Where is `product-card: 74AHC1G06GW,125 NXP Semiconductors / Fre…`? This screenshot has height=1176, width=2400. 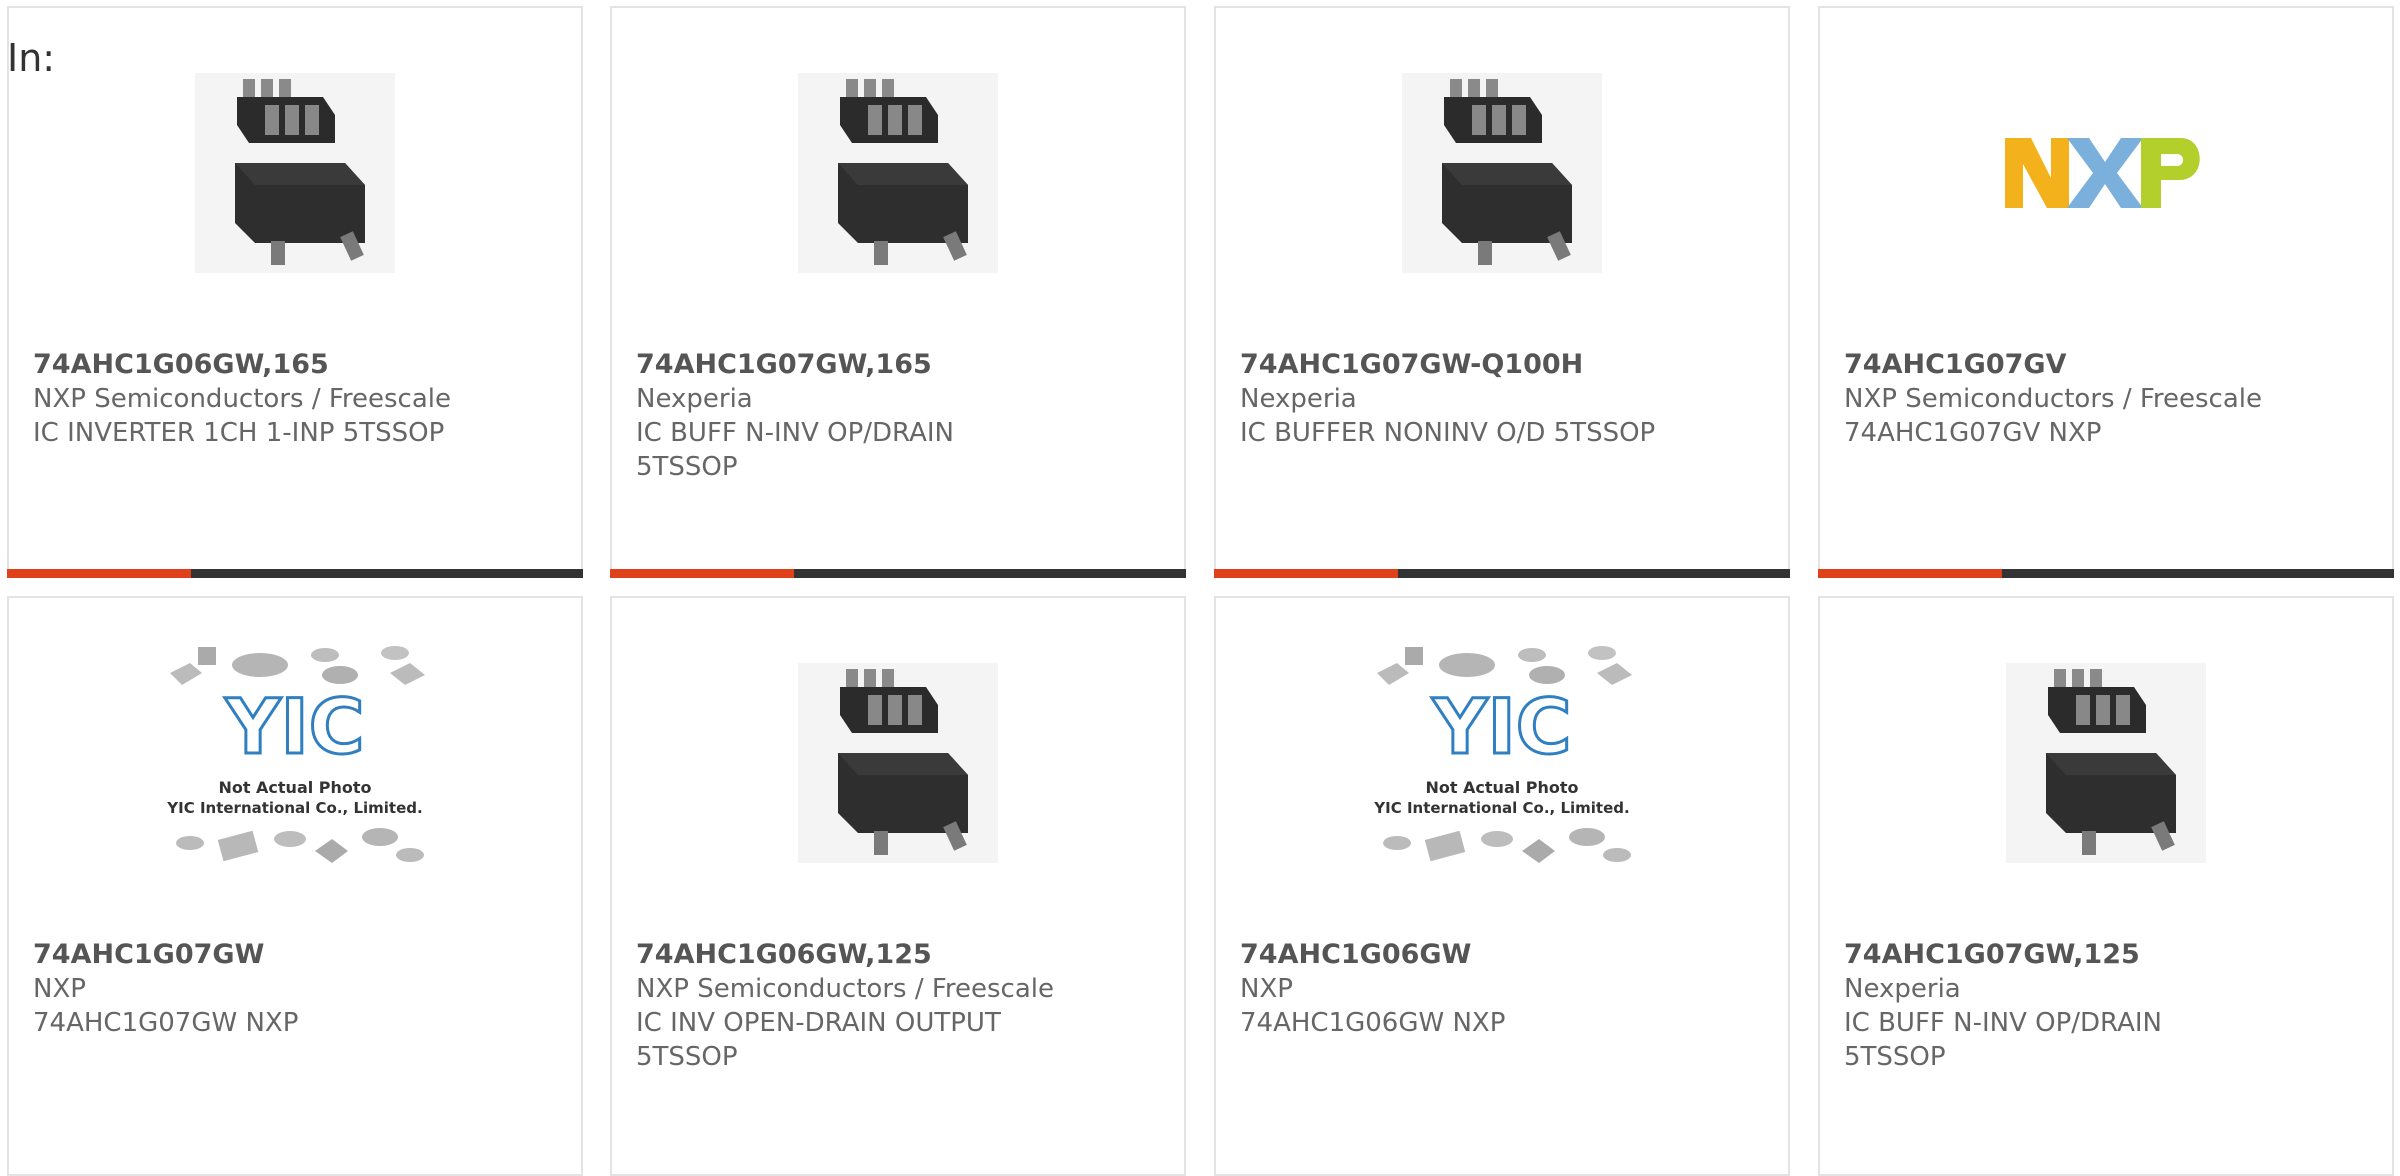
product-card: 74AHC1G06GW,125 NXP Semiconductors / Fre… is located at coordinates (898, 886).